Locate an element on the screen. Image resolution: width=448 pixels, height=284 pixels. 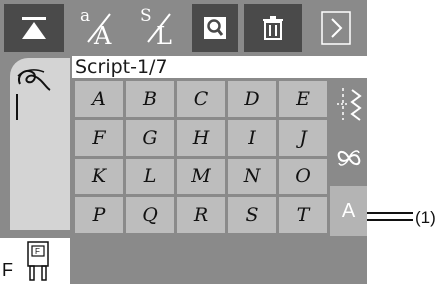
presser-foot-f-icon: F is located at coordinates (38, 261).